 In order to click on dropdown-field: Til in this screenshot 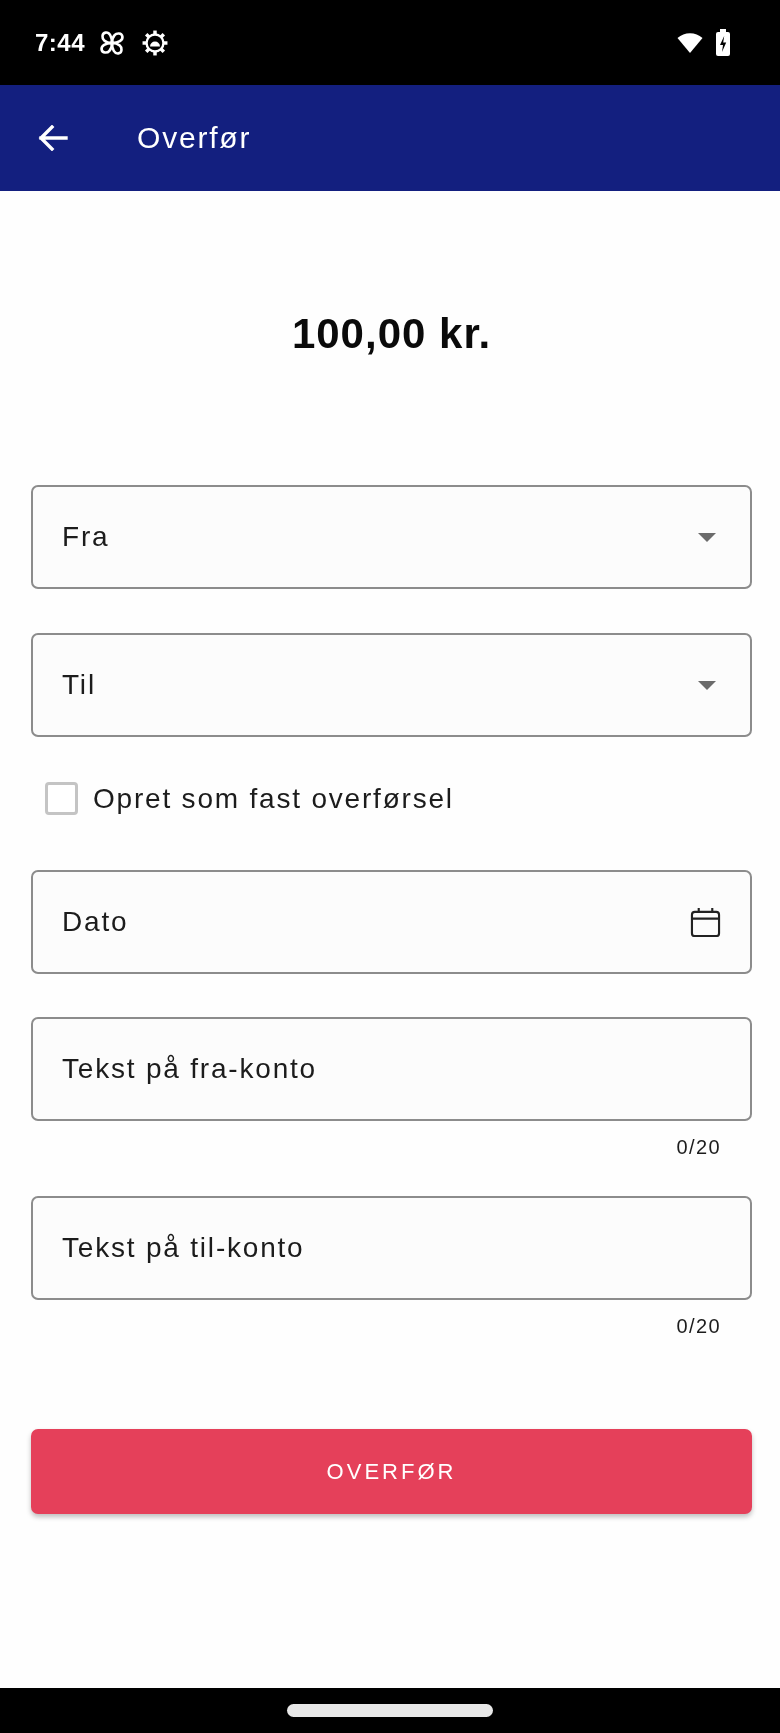, I will do `click(391, 685)`.